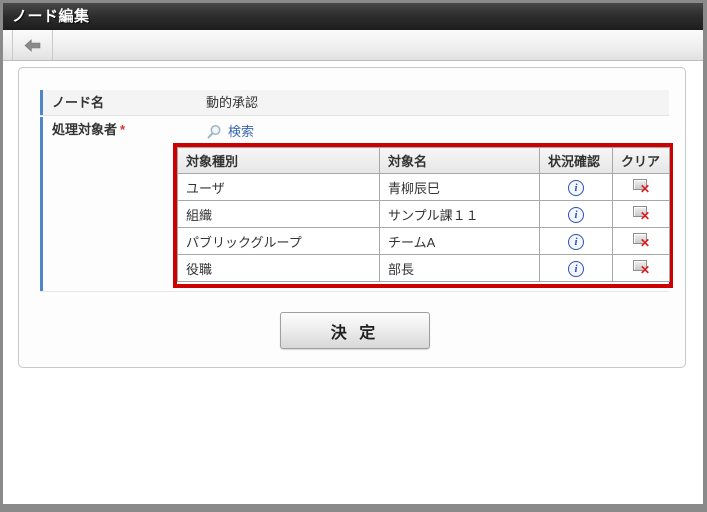 The width and height of the screenshot is (707, 512). I want to click on cell-target-name: チームA, so click(459, 241).